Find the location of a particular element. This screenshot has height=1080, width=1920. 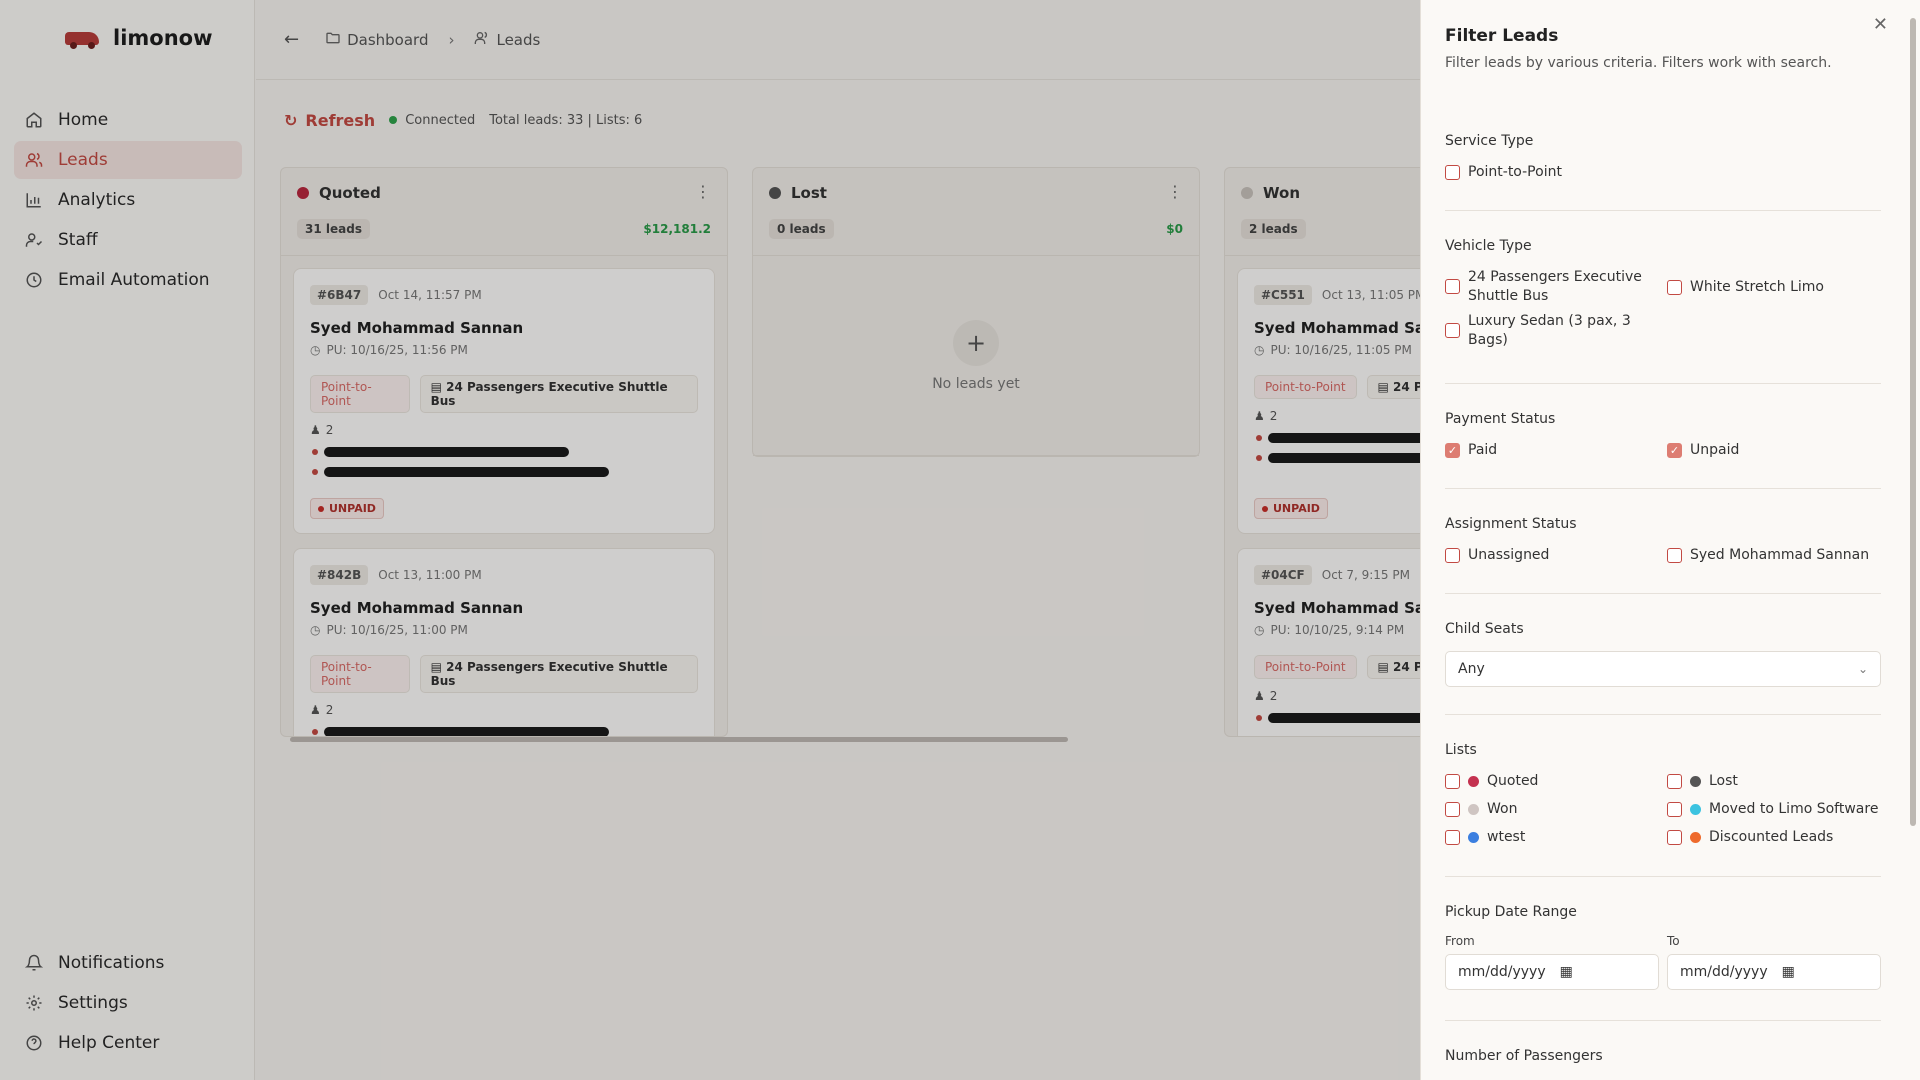

filter-option-luxury-sedan: Luxury Sedan (3 pax, 3 Bags) is located at coordinates (1545, 331).